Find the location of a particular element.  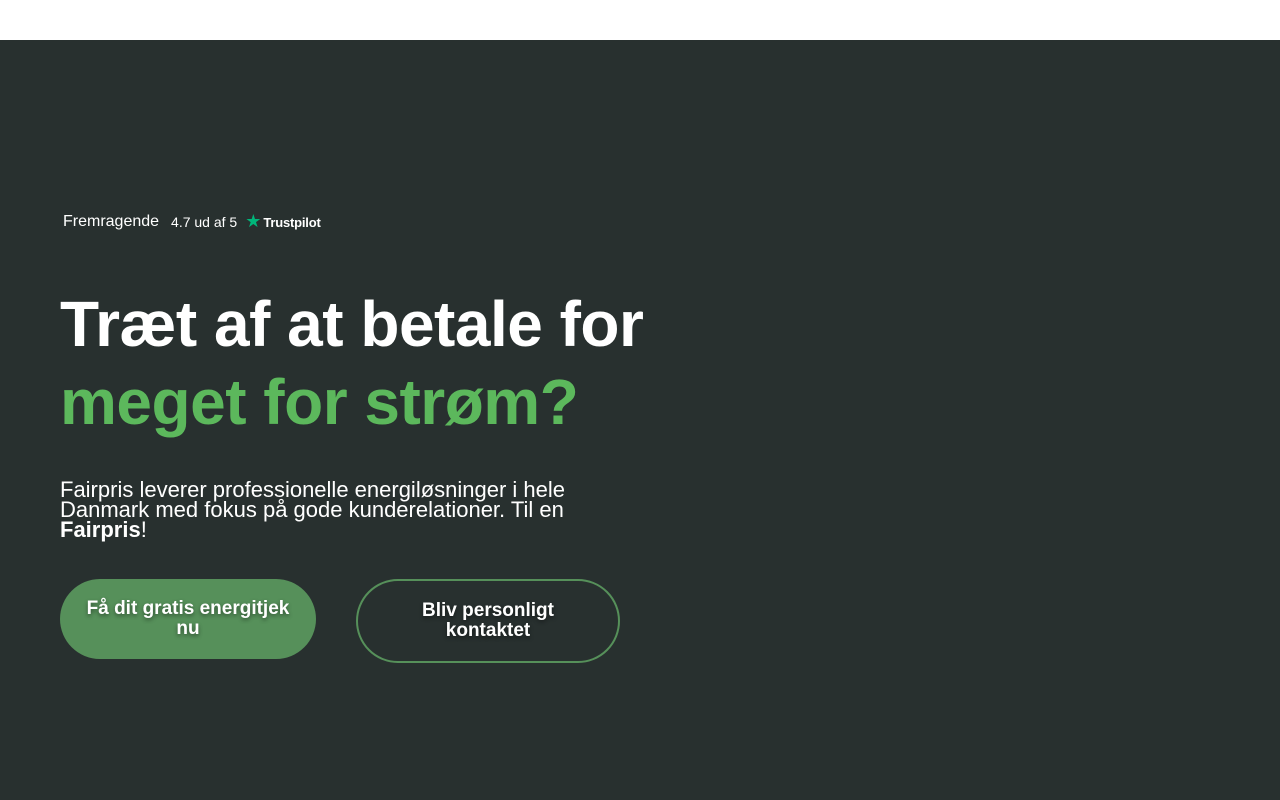

energy-check-button-label: Få dit gratis energitjek nu is located at coordinates (188, 618).